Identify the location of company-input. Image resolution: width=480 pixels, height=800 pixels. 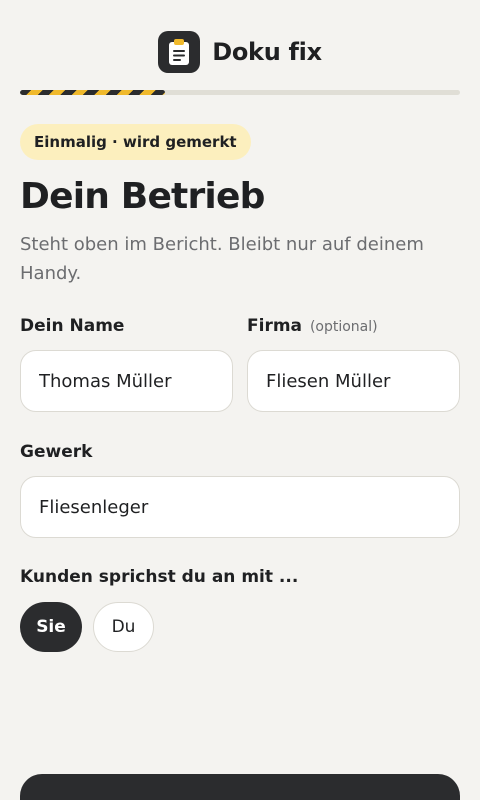
(353, 381).